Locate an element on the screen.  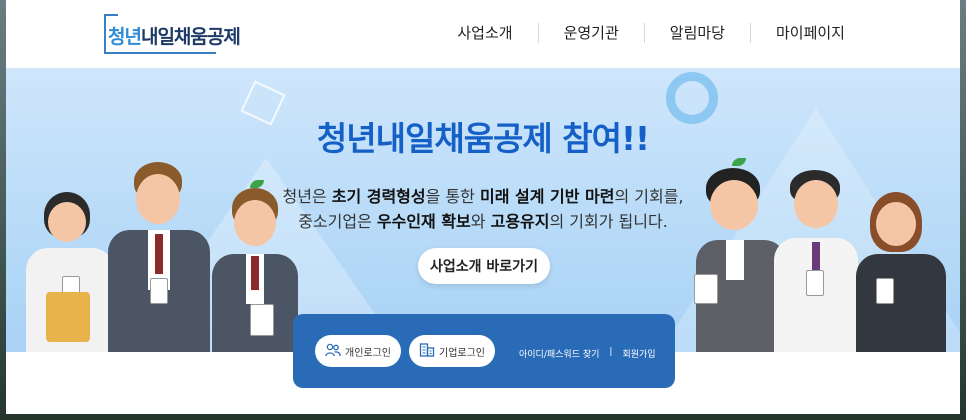
sign-up-link: 회원가입 is located at coordinates (638, 353).